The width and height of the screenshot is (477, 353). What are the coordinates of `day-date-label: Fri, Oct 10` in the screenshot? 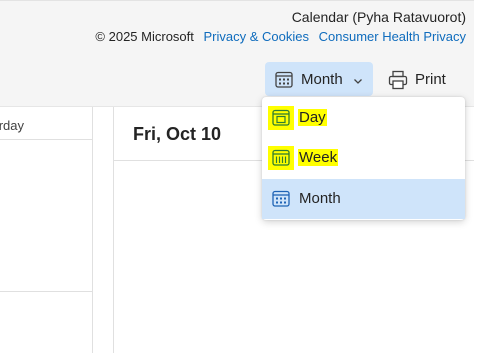 It's located at (177, 134).